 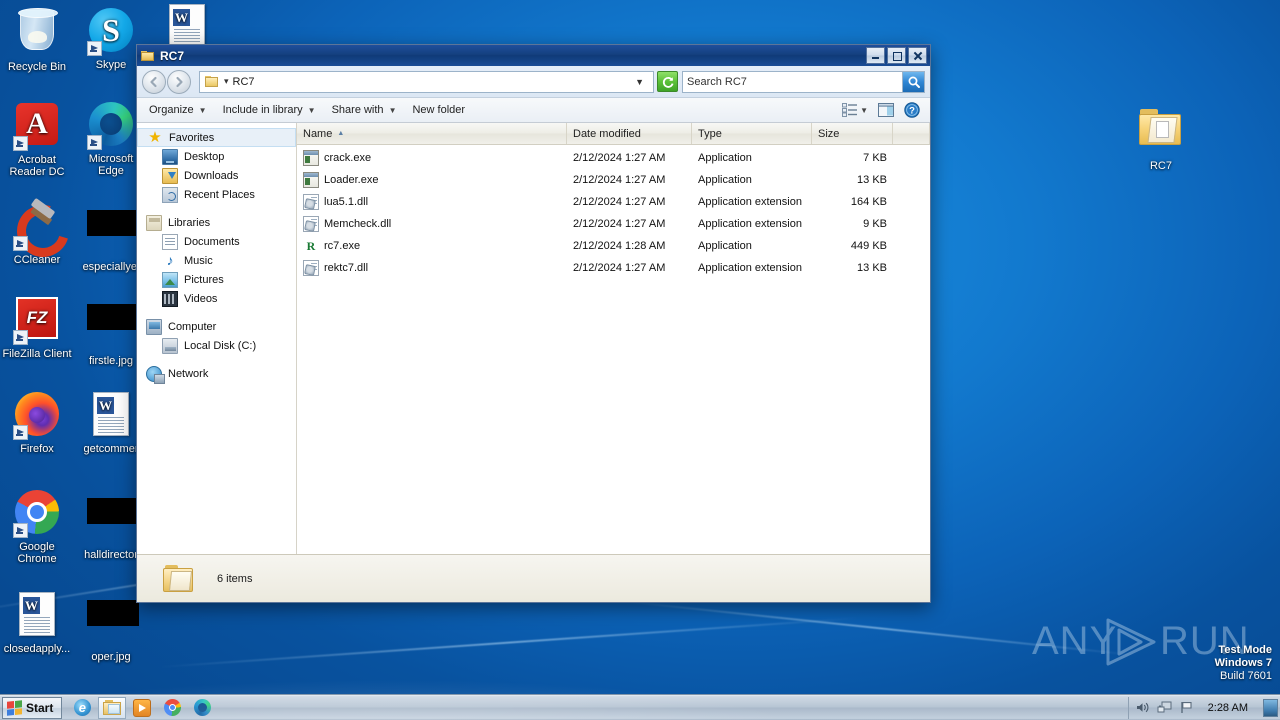 I want to click on column-header-name: Name ▲, so click(x=432, y=133).